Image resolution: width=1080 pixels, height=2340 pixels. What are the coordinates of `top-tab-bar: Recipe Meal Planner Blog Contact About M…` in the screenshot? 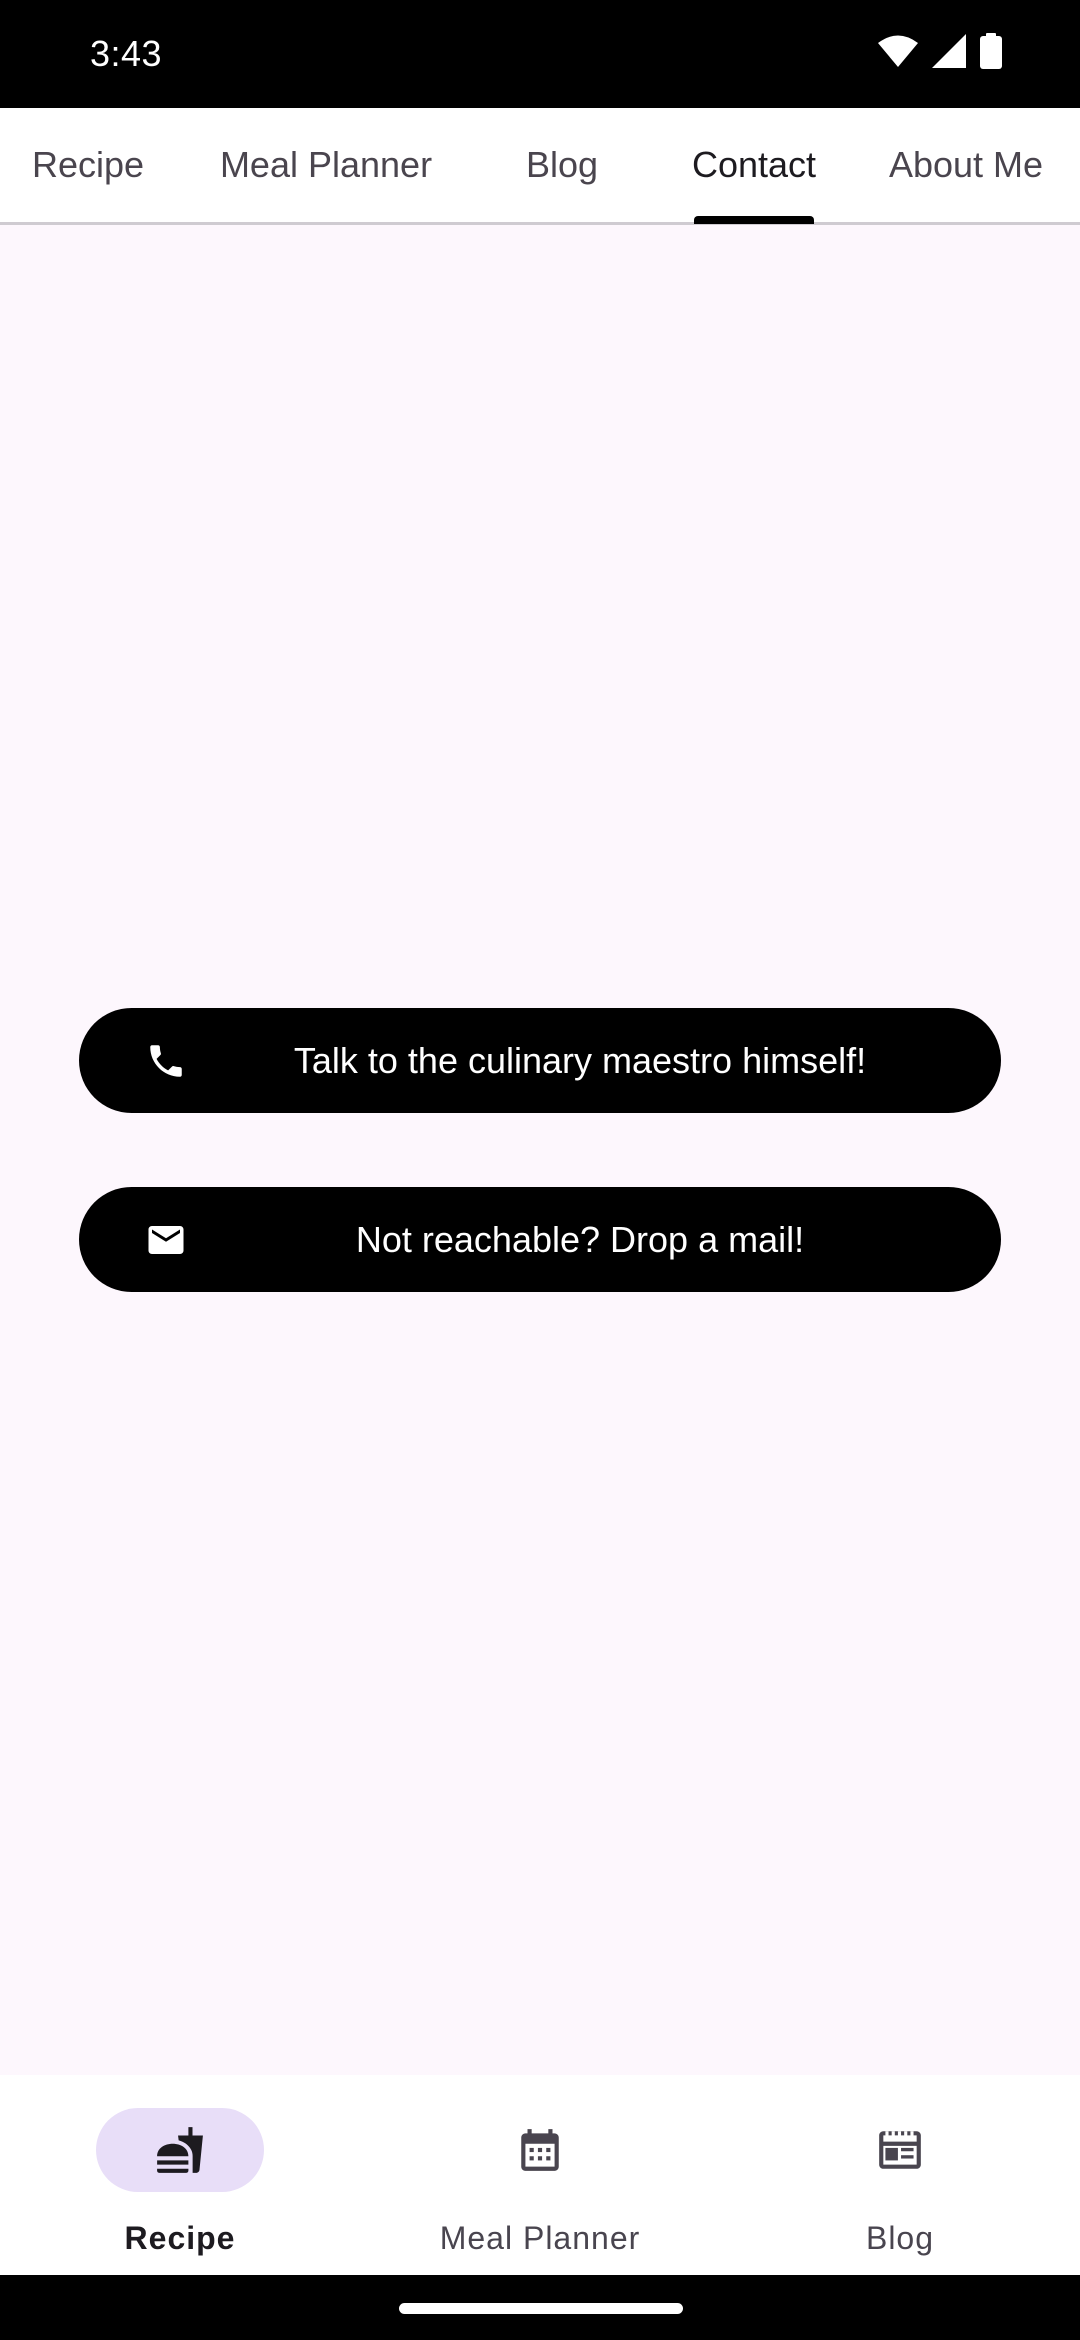 It's located at (540, 166).